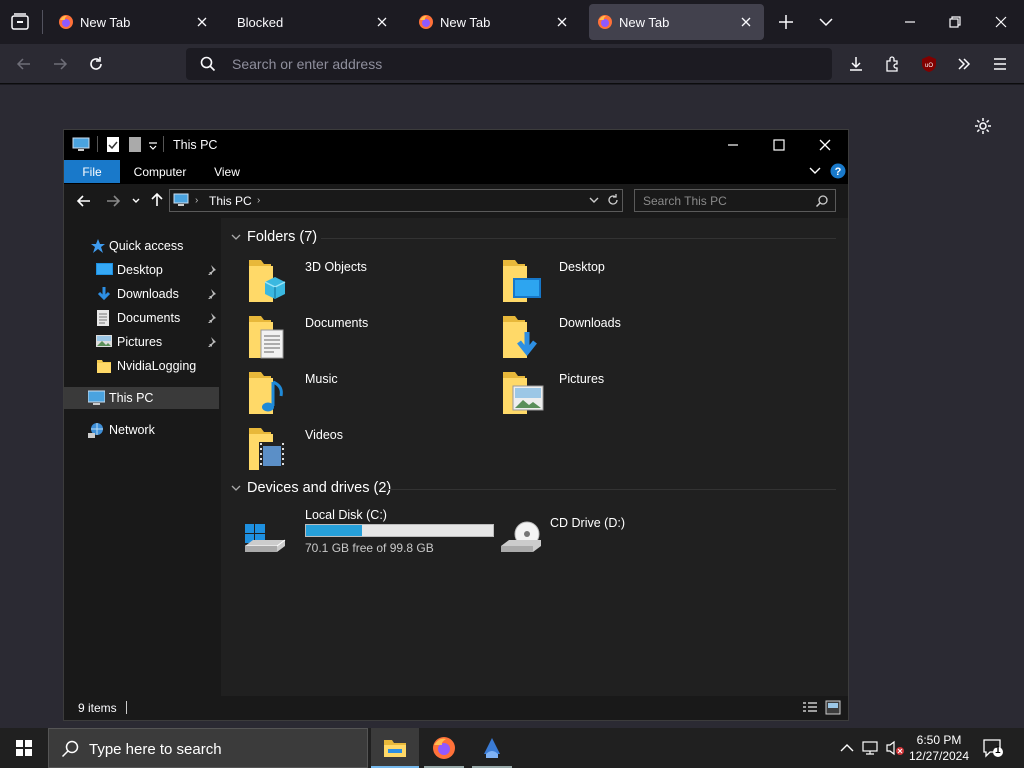 The width and height of the screenshot is (1024, 768). Describe the element at coordinates (141, 318) in the screenshot. I see `nav-item-documents: Documents` at that location.